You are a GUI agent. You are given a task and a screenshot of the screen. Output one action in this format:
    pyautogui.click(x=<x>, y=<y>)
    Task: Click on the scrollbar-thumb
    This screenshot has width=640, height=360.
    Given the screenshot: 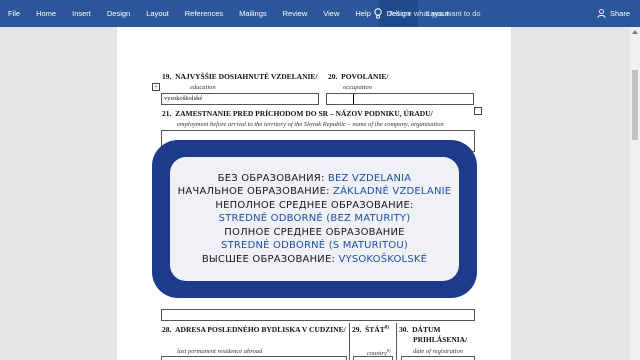 What is the action you would take?
    pyautogui.click(x=635, y=105)
    